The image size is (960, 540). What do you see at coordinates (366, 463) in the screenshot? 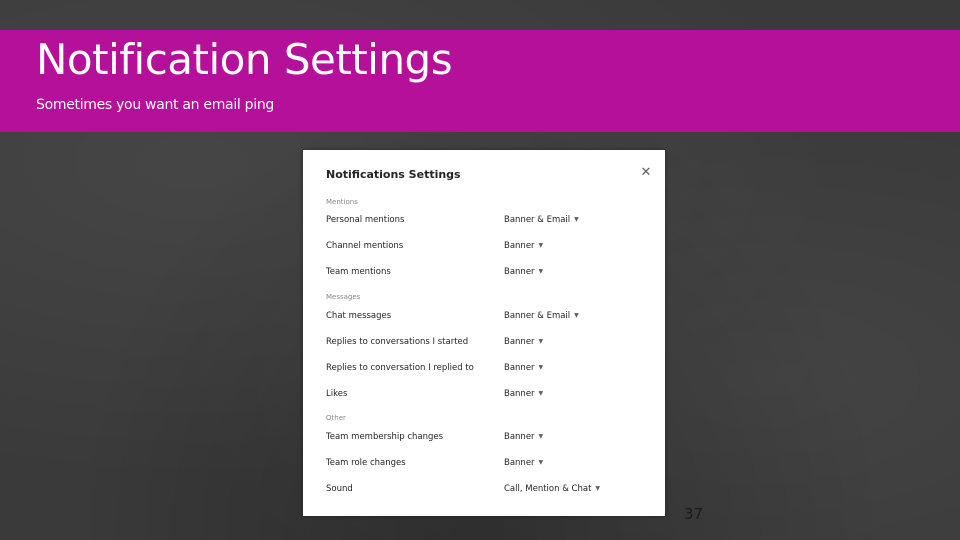
I see `setting-label: Team role changes` at bounding box center [366, 463].